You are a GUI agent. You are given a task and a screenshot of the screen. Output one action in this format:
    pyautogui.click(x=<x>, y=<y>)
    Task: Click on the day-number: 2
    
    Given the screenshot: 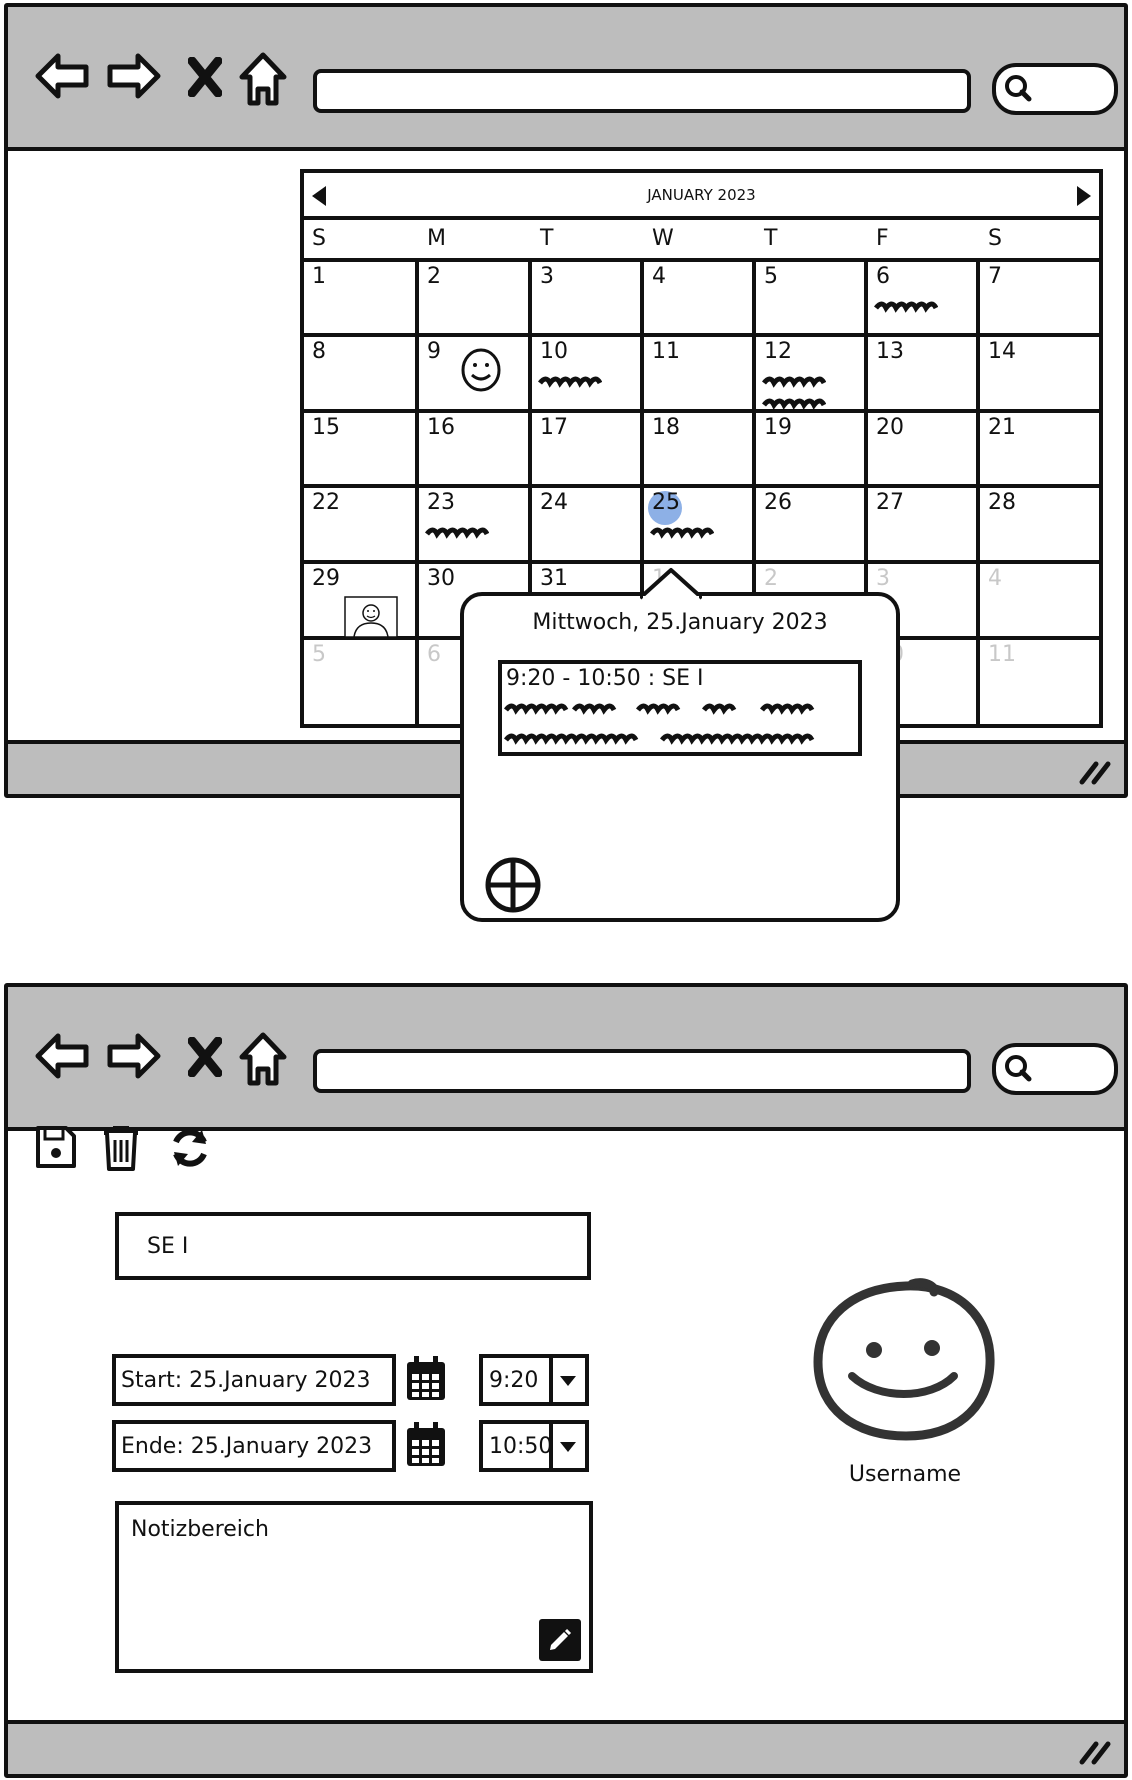 What is the action you would take?
    pyautogui.click(x=434, y=276)
    